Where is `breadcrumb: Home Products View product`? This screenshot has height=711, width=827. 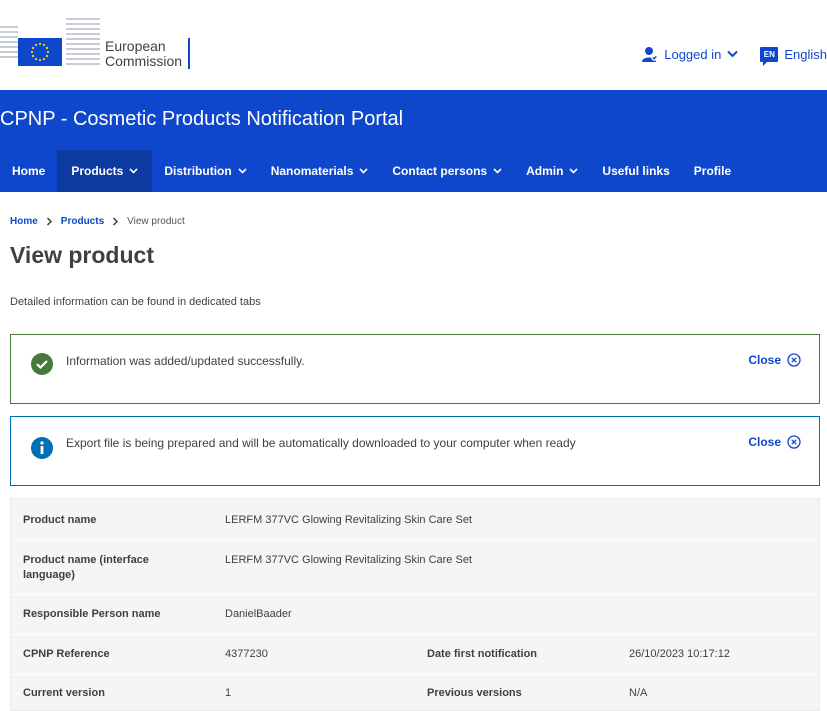
breadcrumb: Home Products View product is located at coordinates (97, 221).